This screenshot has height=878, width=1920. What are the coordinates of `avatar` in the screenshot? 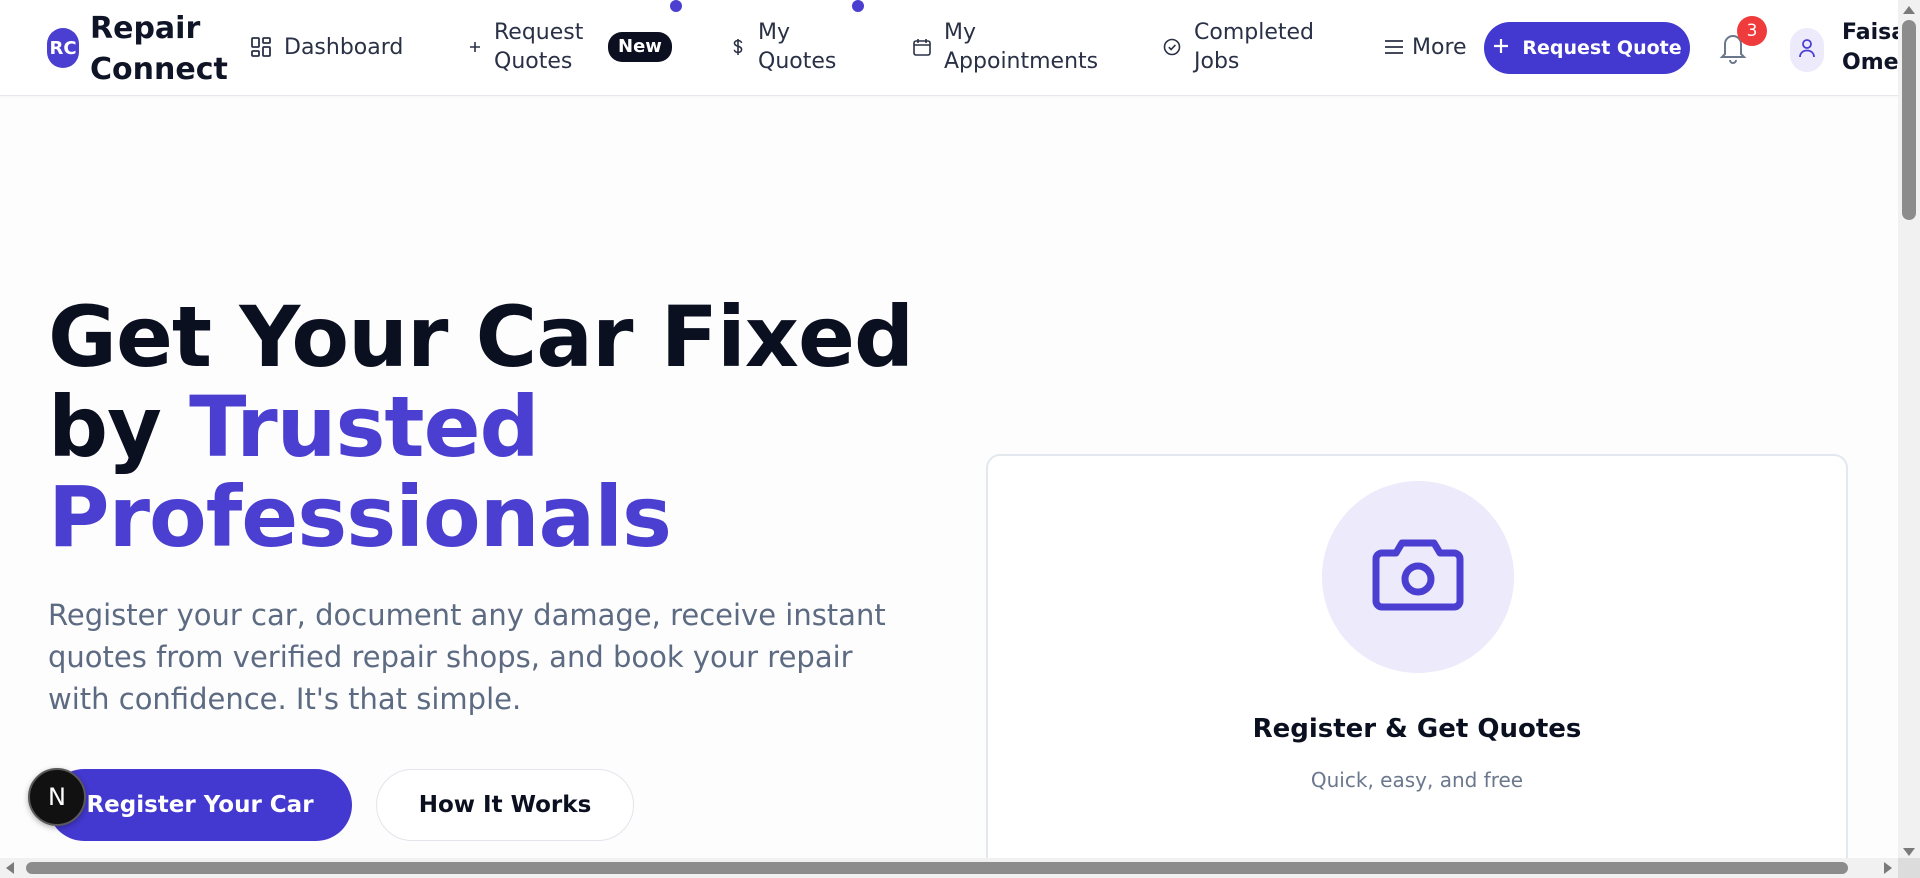 It's located at (1807, 50).